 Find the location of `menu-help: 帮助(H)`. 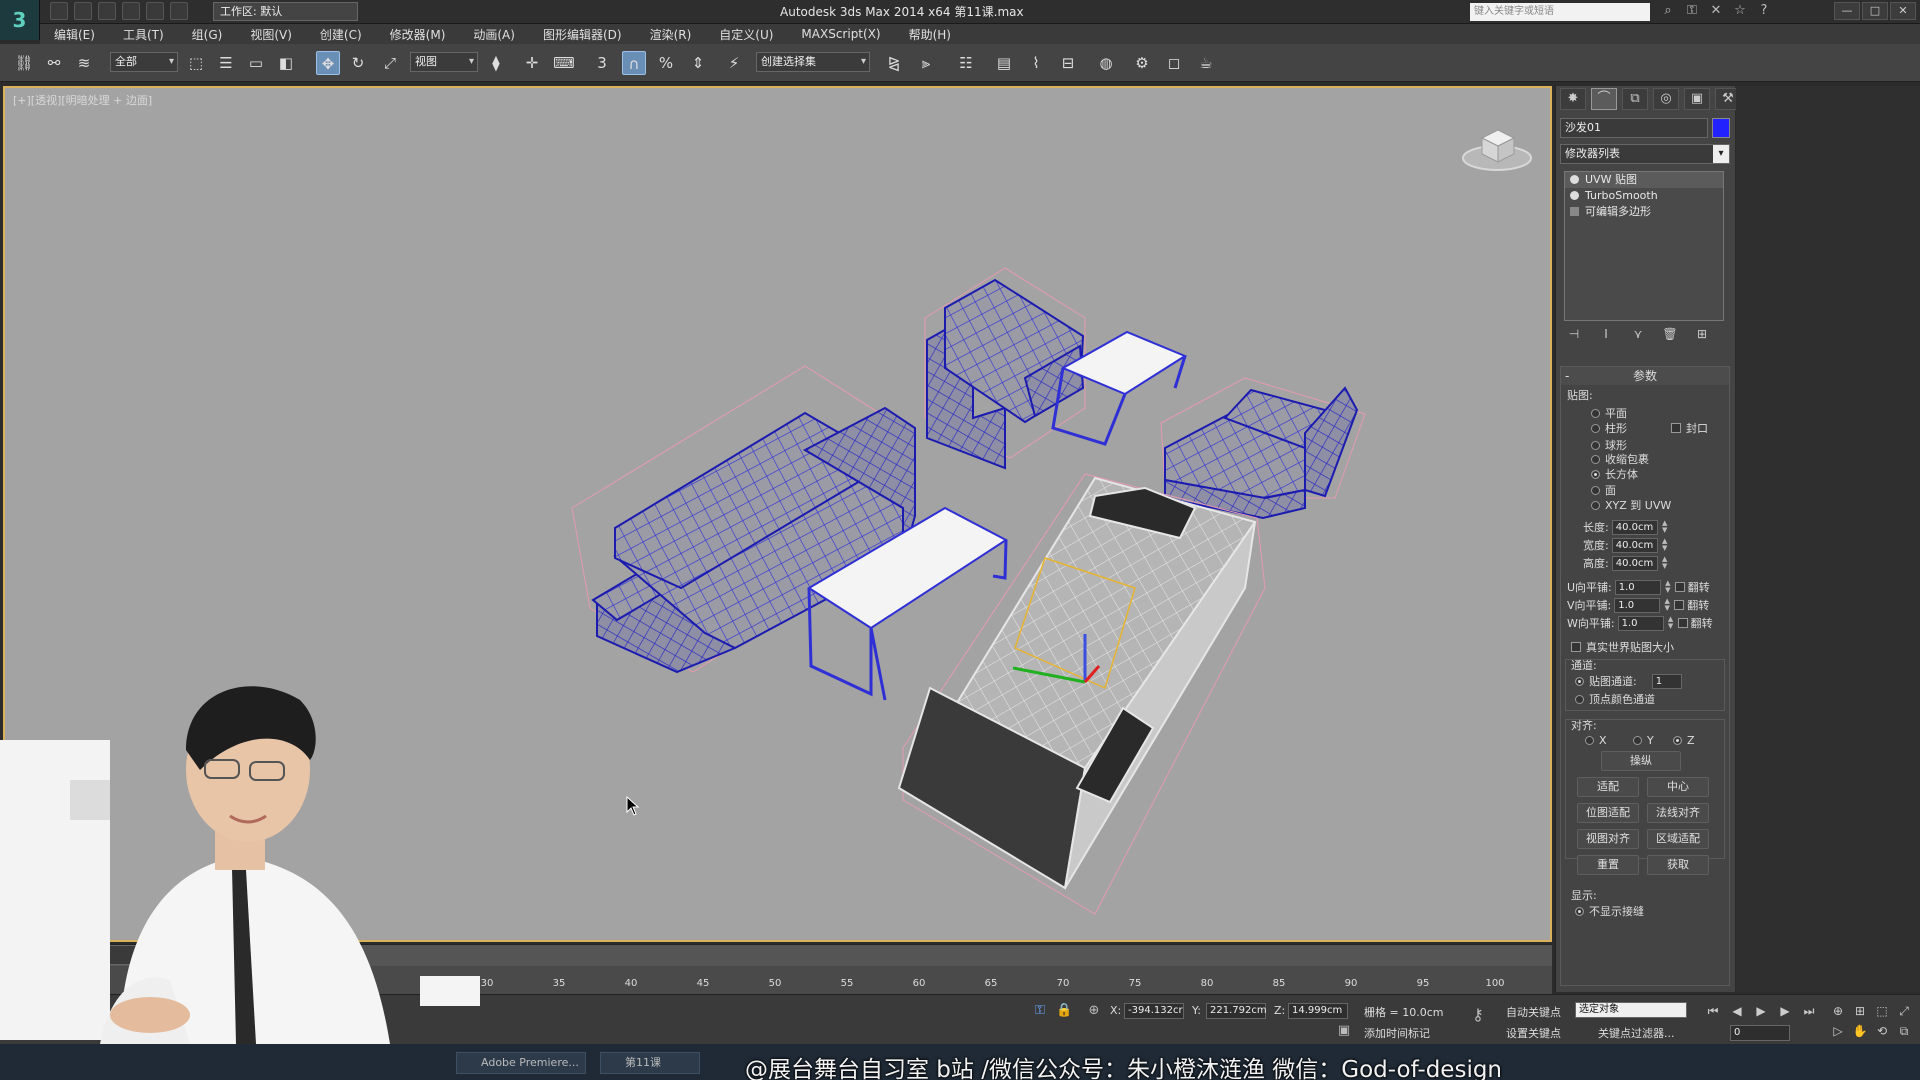

menu-help: 帮助(H) is located at coordinates (930, 34).